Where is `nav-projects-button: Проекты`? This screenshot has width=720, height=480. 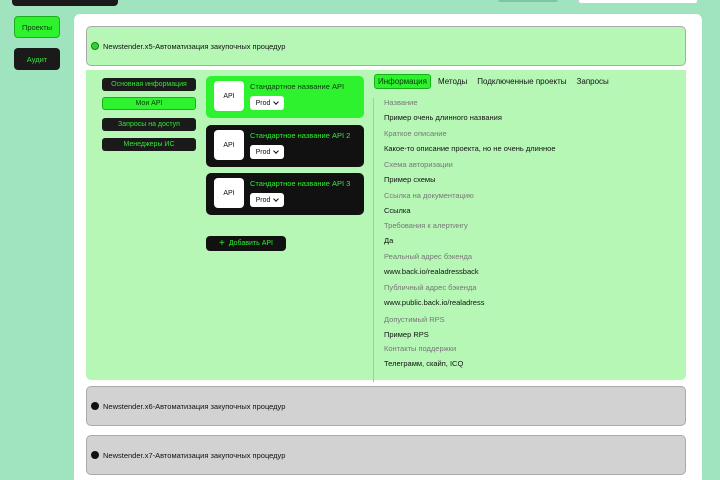
nav-projects-button: Проекты is located at coordinates (37, 27).